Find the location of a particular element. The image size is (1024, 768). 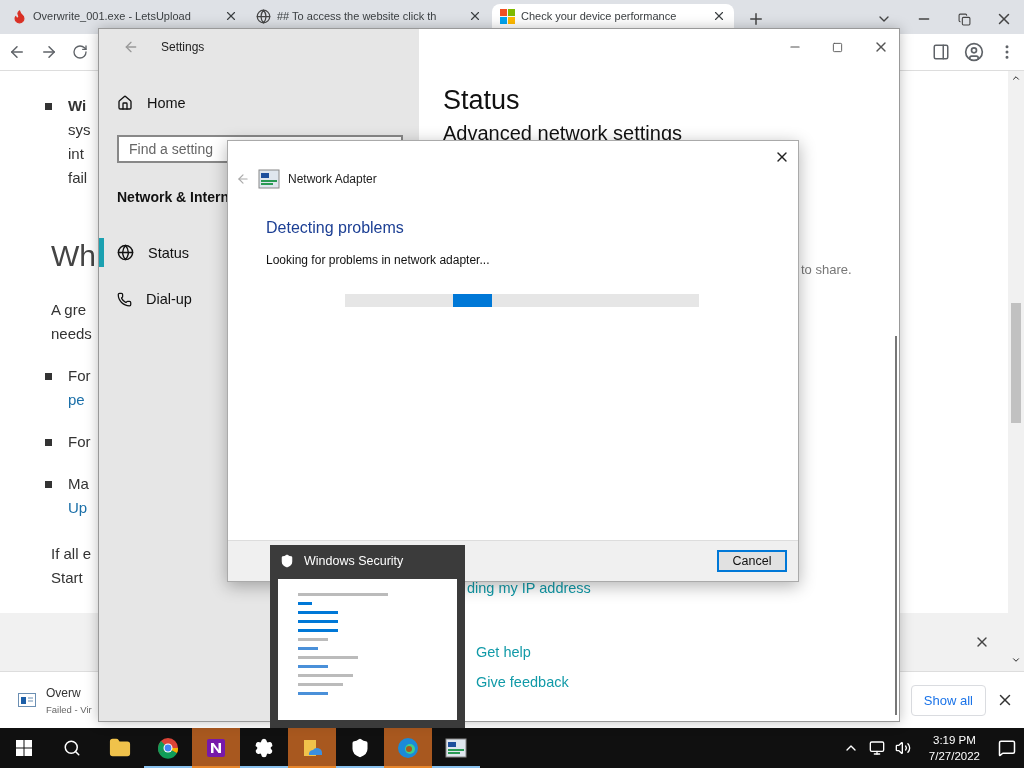

tab-title: ## To access the website click th is located at coordinates (357, 16).